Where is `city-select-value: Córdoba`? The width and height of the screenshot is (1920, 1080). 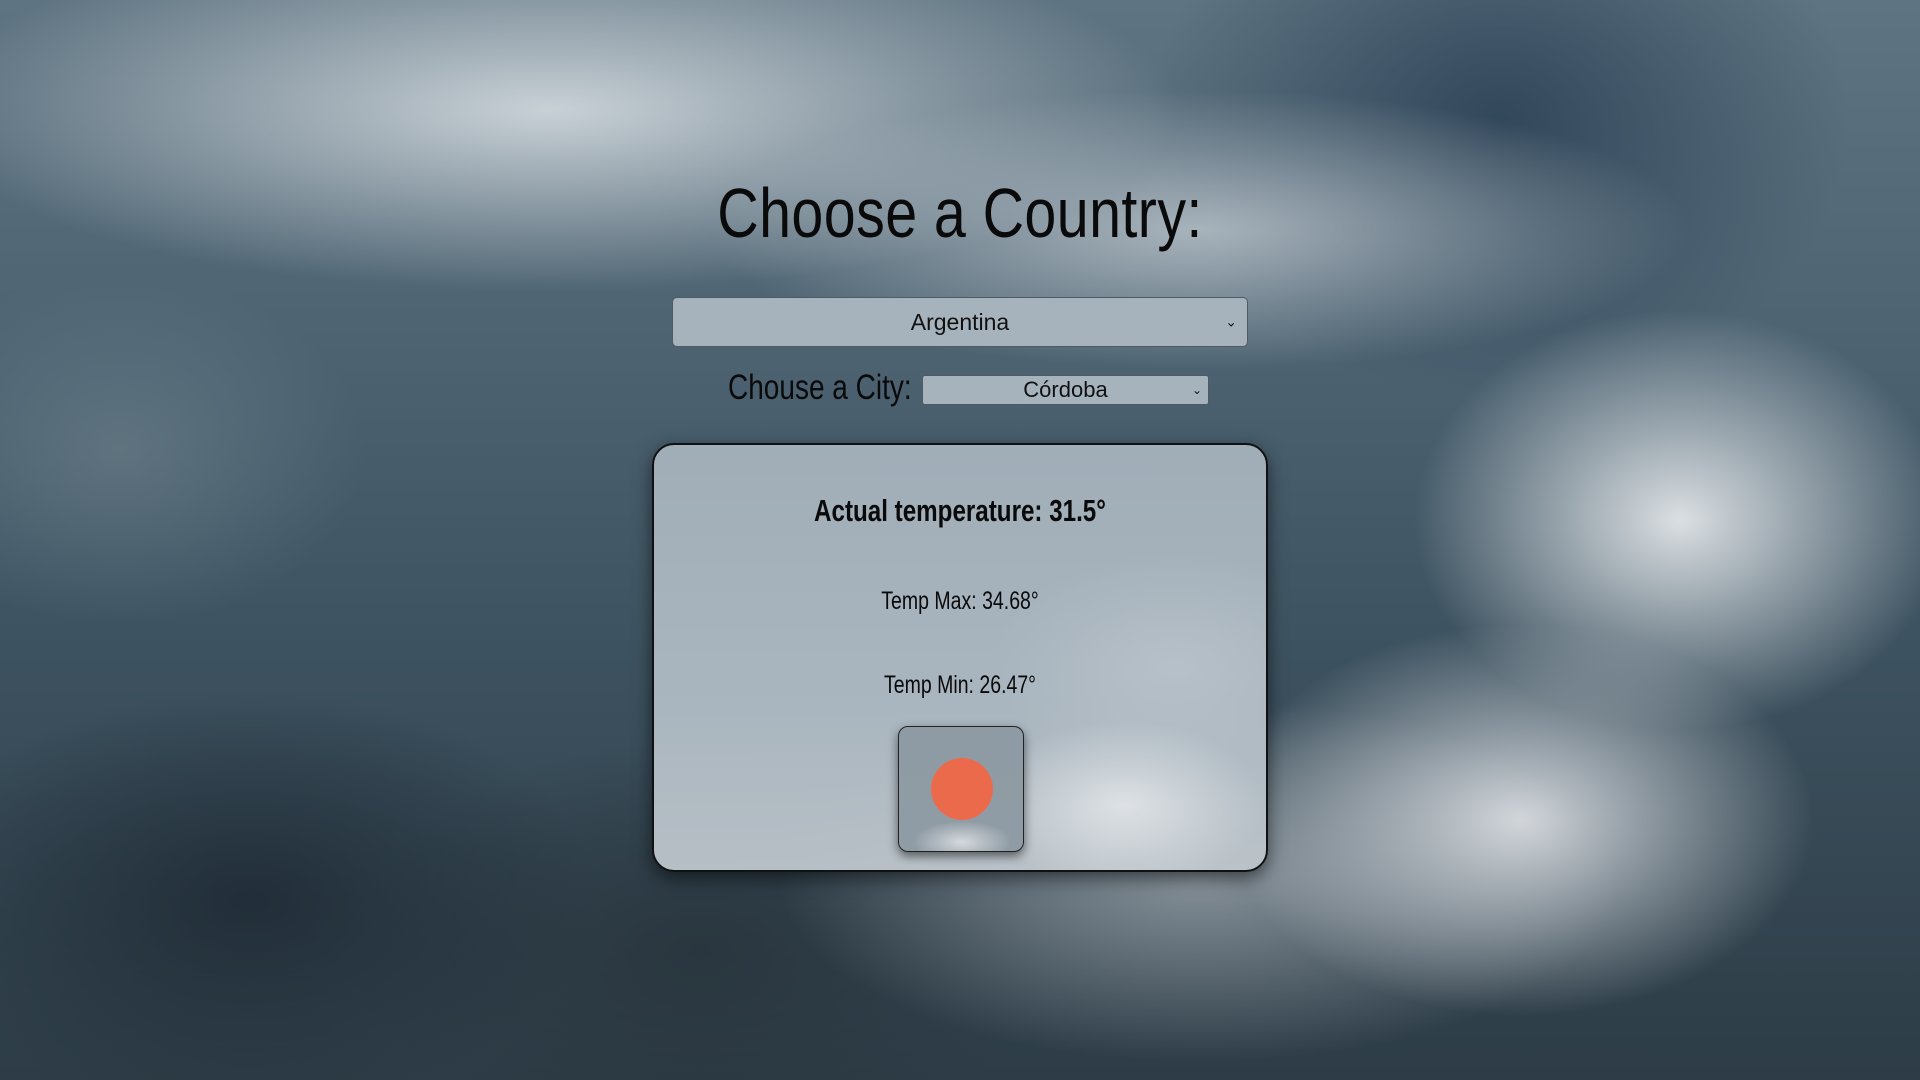 city-select-value: Córdoba is located at coordinates (1065, 389).